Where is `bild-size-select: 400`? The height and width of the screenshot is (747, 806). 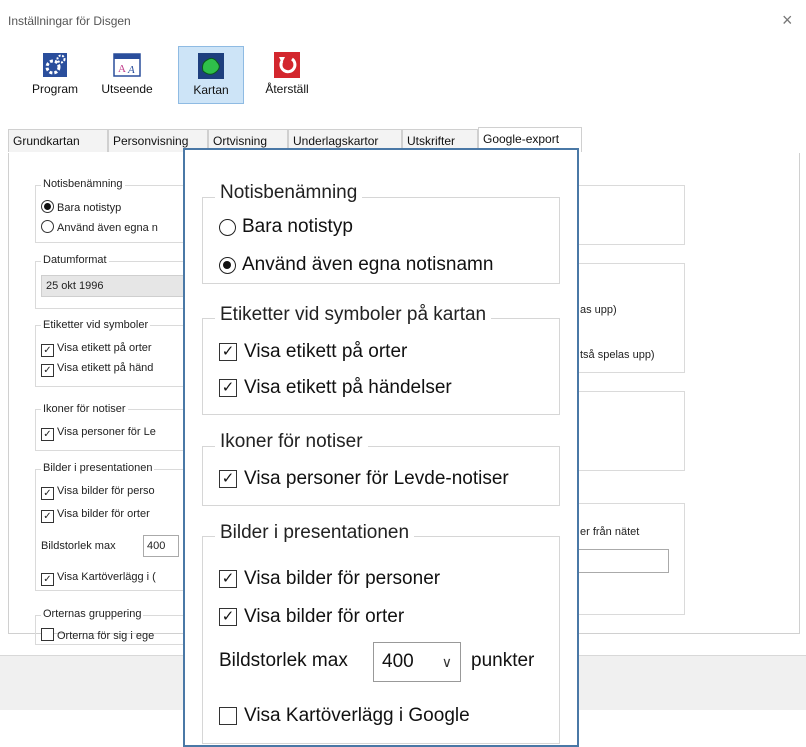 bild-size-select: 400 is located at coordinates (161, 546).